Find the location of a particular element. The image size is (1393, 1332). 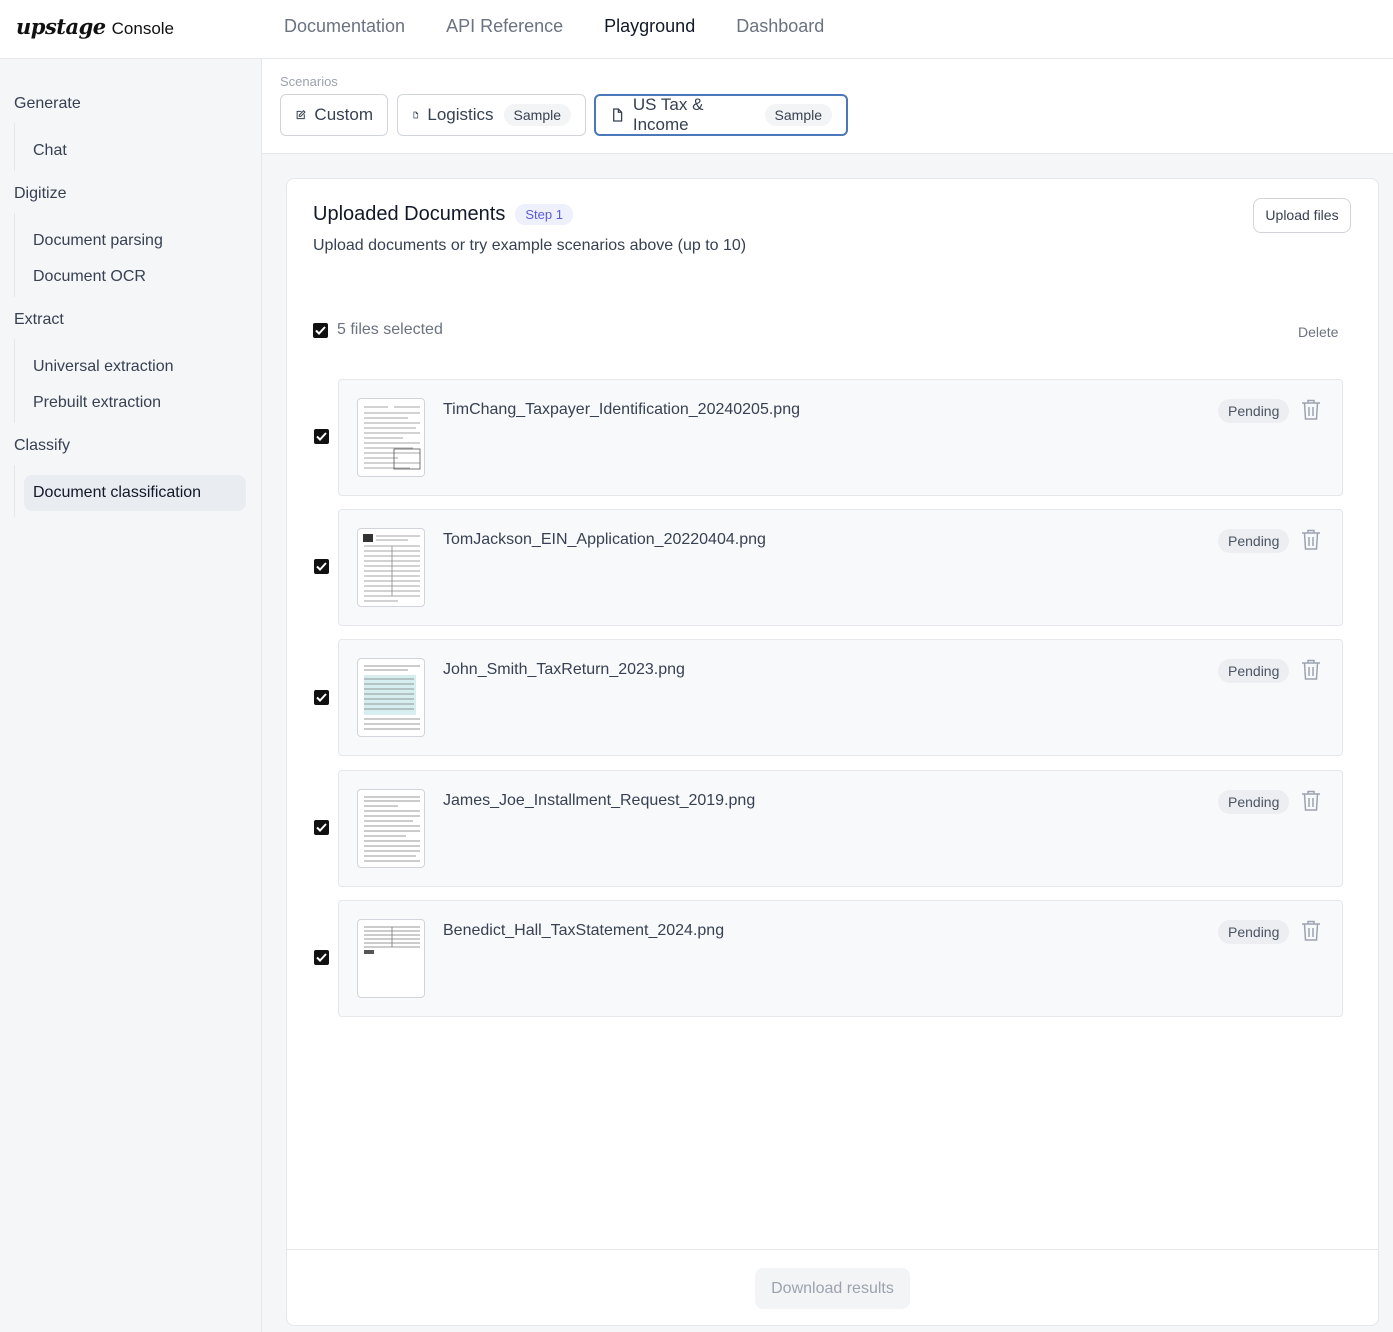

scenario-us-tax-button: US Tax & Income Sample is located at coordinates (721, 115).